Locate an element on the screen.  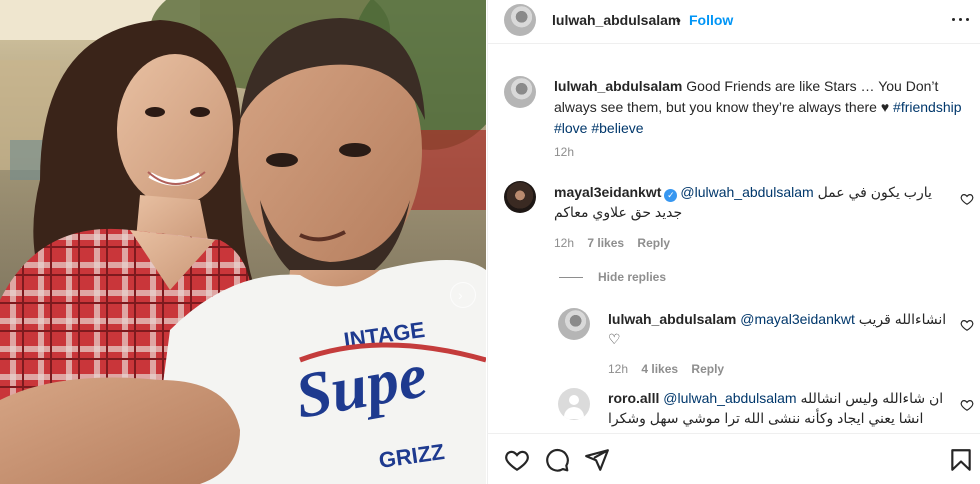
follow-button: Follow is located at coordinates (711, 20).